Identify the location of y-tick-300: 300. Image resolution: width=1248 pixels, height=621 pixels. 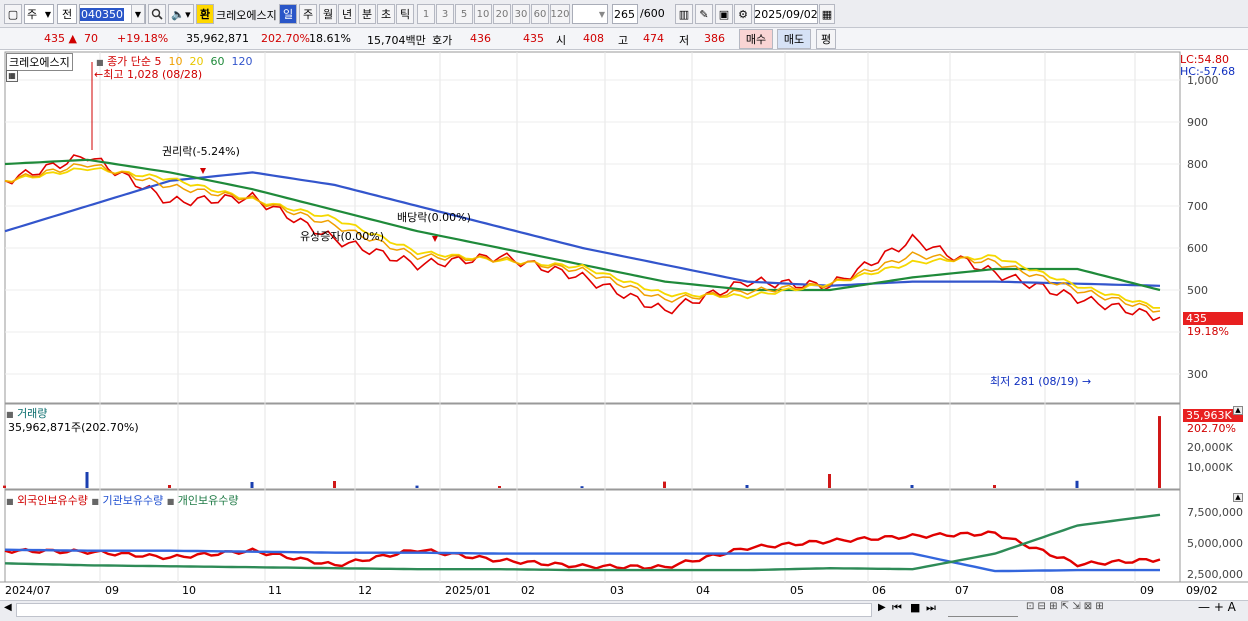
(1197, 374).